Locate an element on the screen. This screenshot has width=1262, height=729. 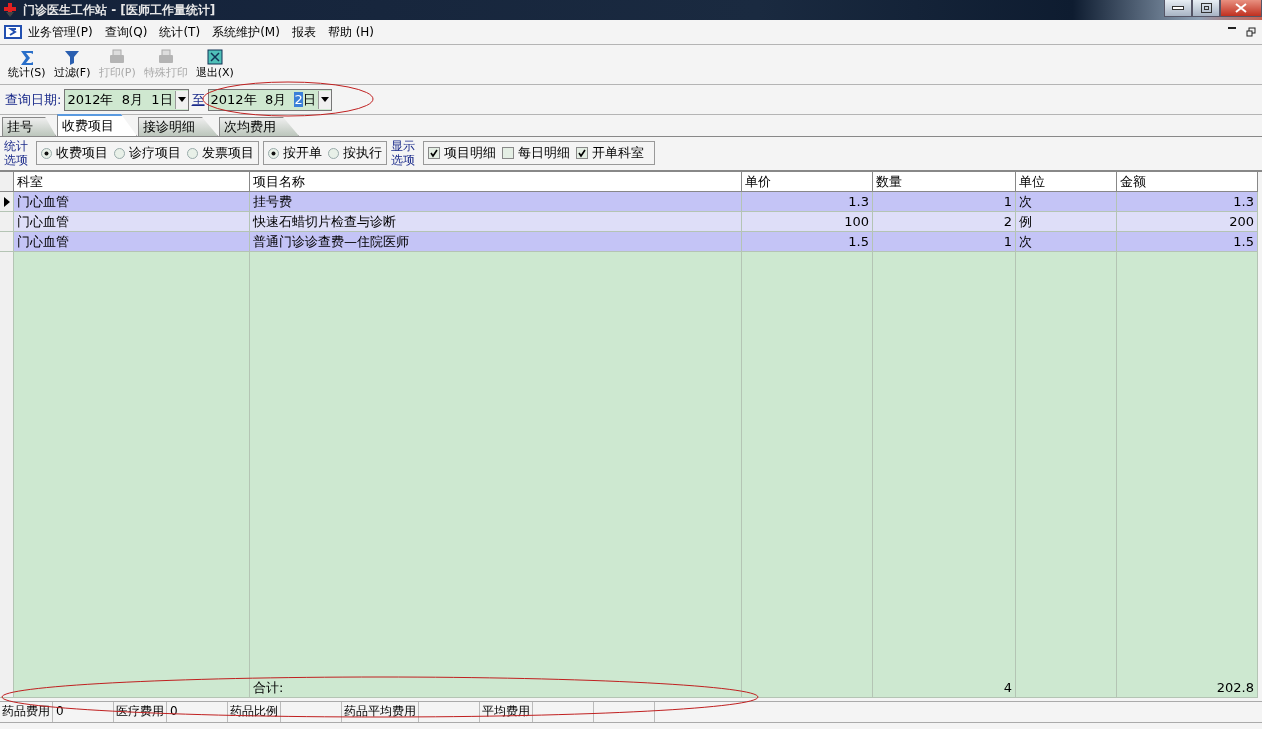
table-cell: 例 is located at coordinates (1066, 222).